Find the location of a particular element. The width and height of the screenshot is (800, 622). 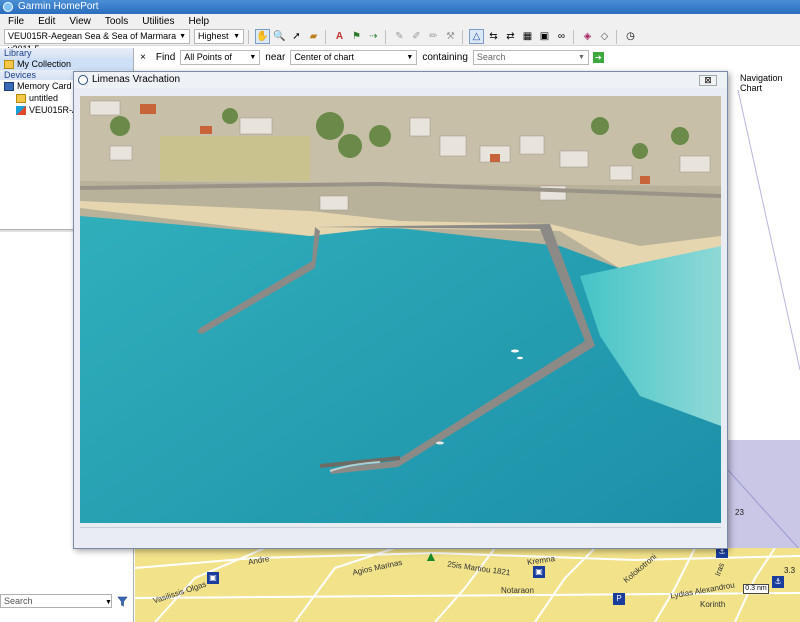

flag-icon: ⚑ is located at coordinates (356, 36).